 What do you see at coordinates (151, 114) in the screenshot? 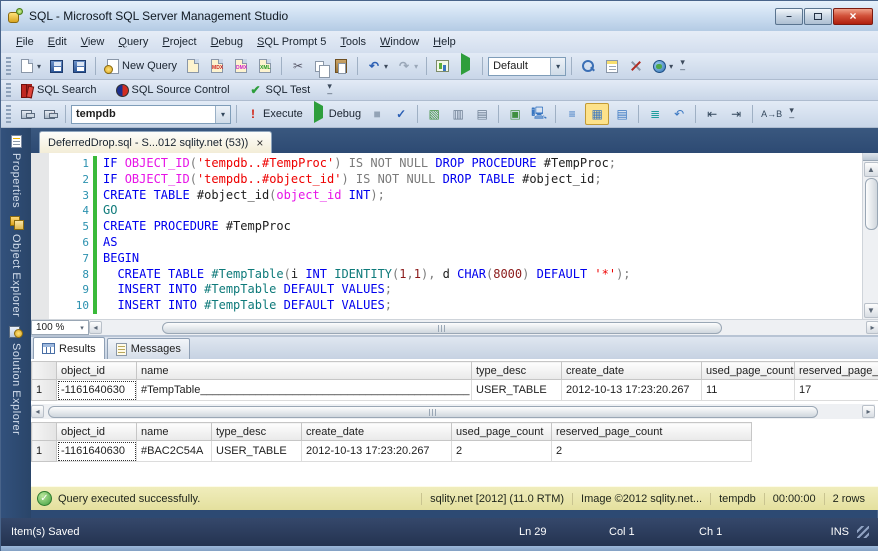
I see `database-combobox: tempdb ▾` at bounding box center [151, 114].